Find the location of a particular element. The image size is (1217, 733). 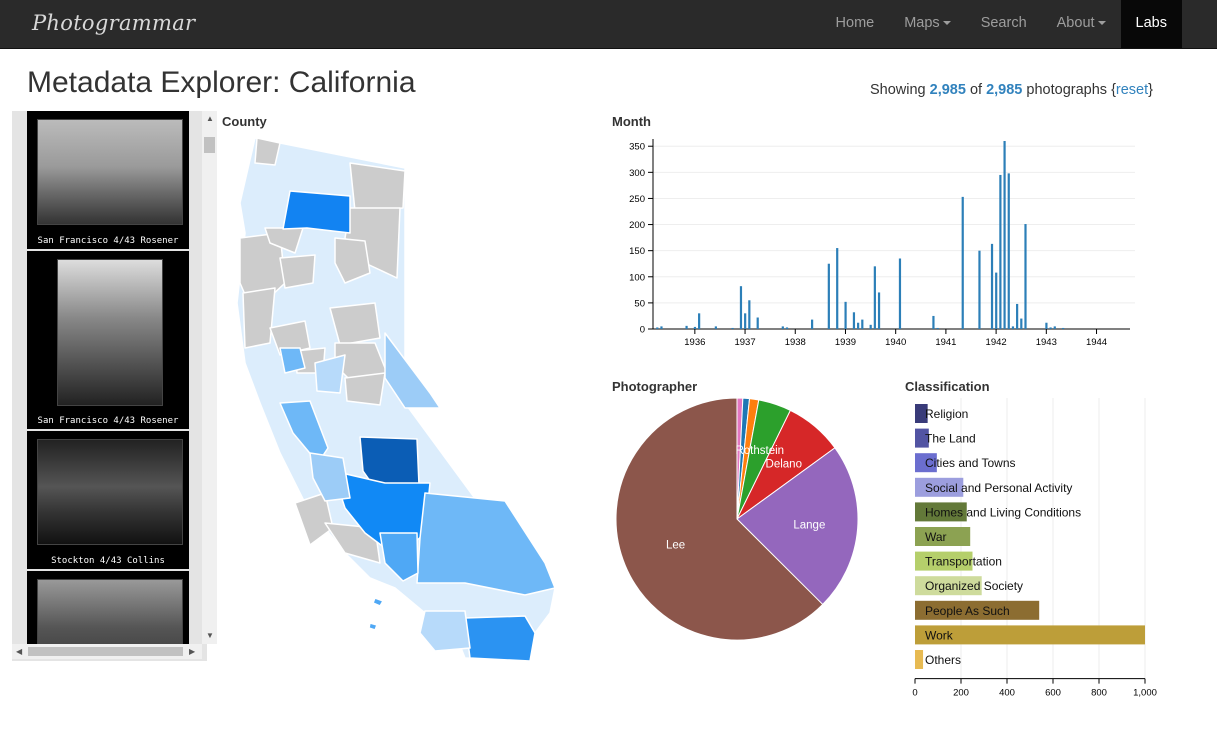

x-tick-label: 200 is located at coordinates (961, 693).